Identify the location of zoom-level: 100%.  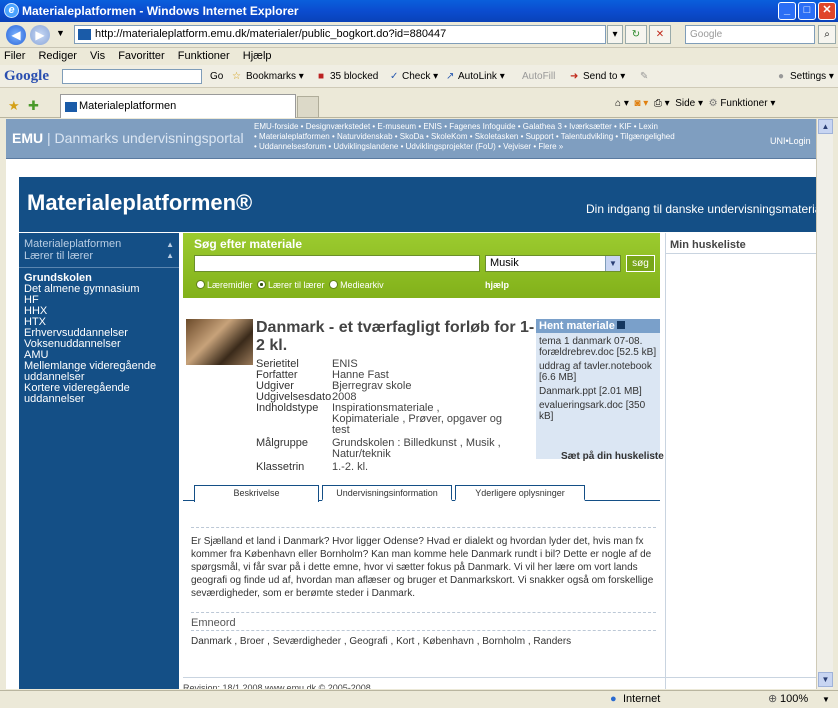
(794, 699).